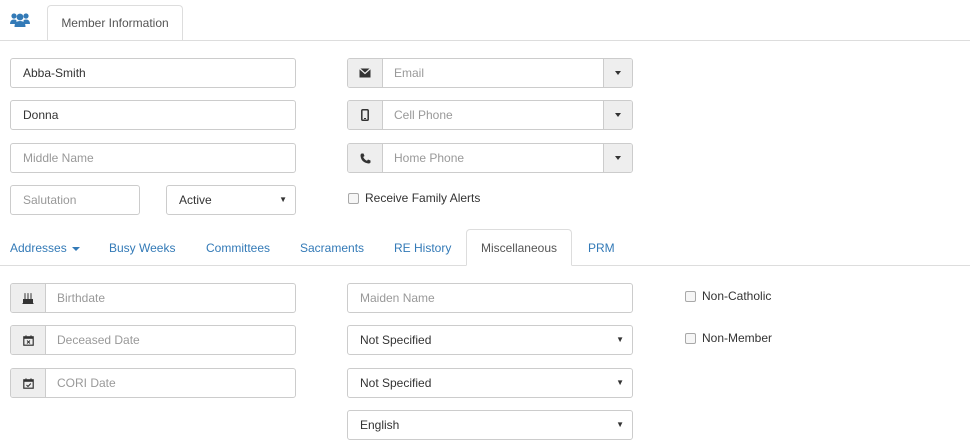 Image resolution: width=970 pixels, height=440 pixels. I want to click on middle-name-field: Middle Name, so click(153, 158).